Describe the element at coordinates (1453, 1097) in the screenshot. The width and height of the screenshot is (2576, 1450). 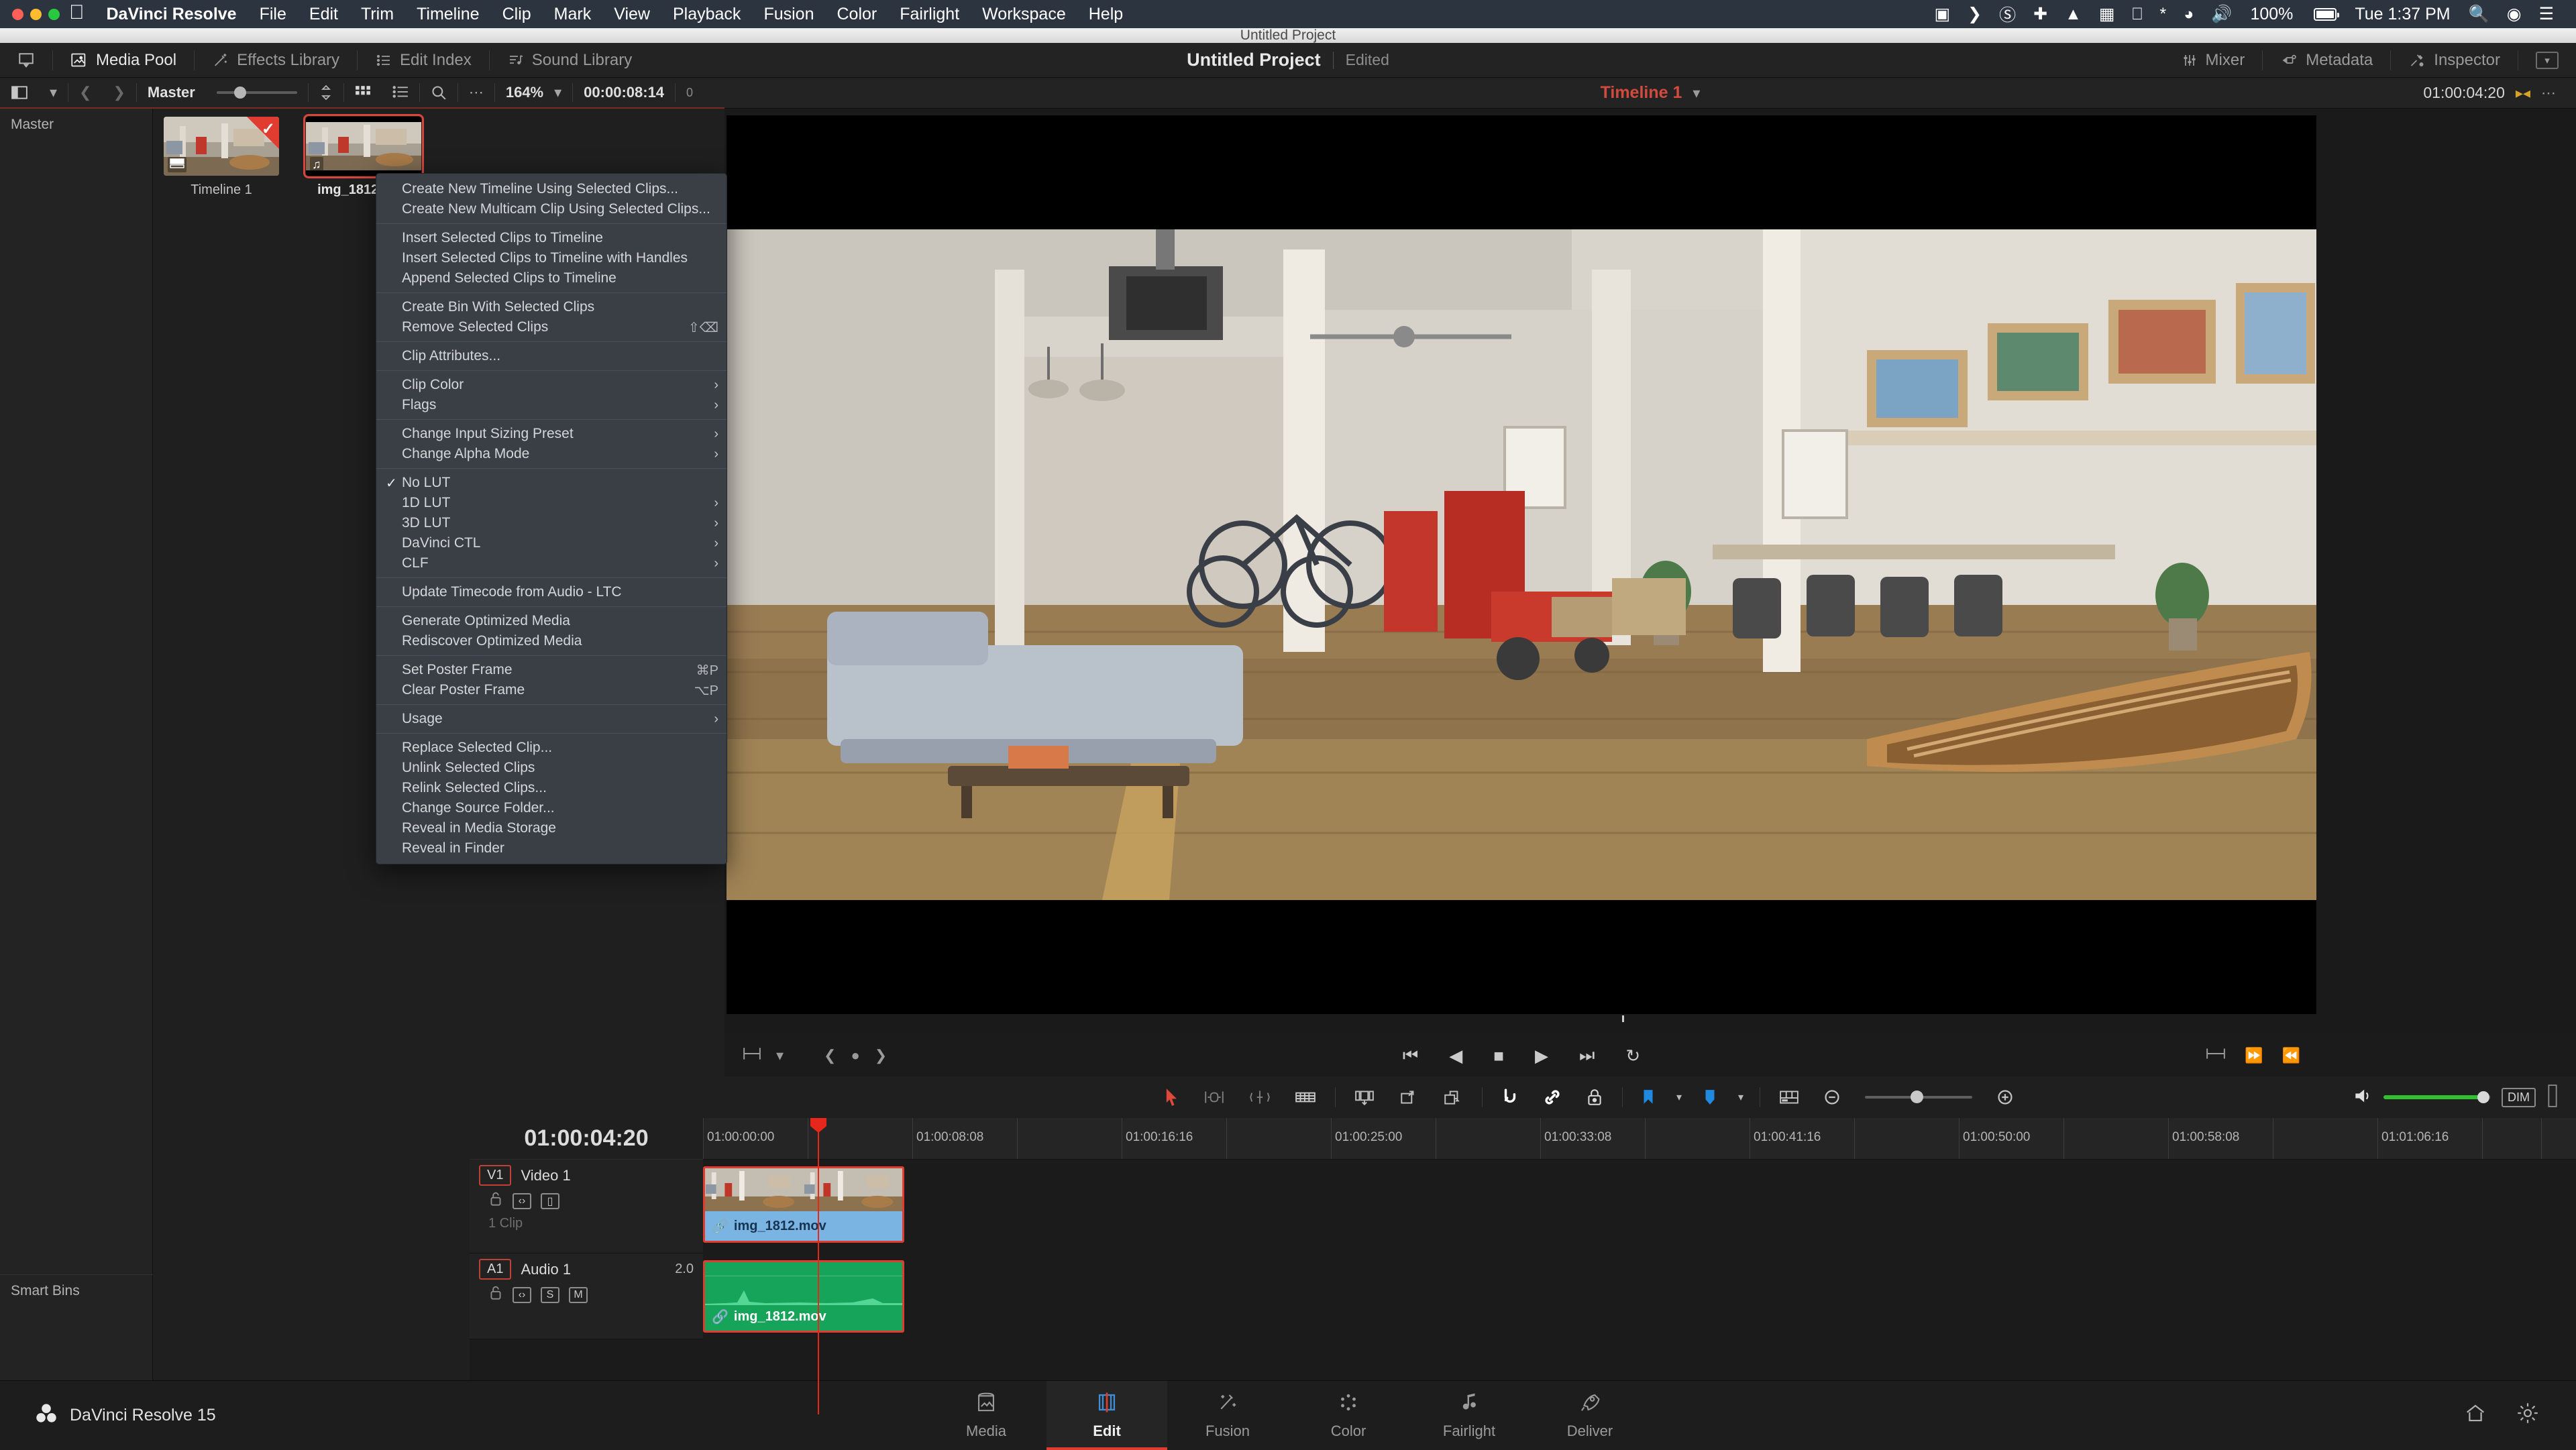
I see `place-on-top-icon` at that location.